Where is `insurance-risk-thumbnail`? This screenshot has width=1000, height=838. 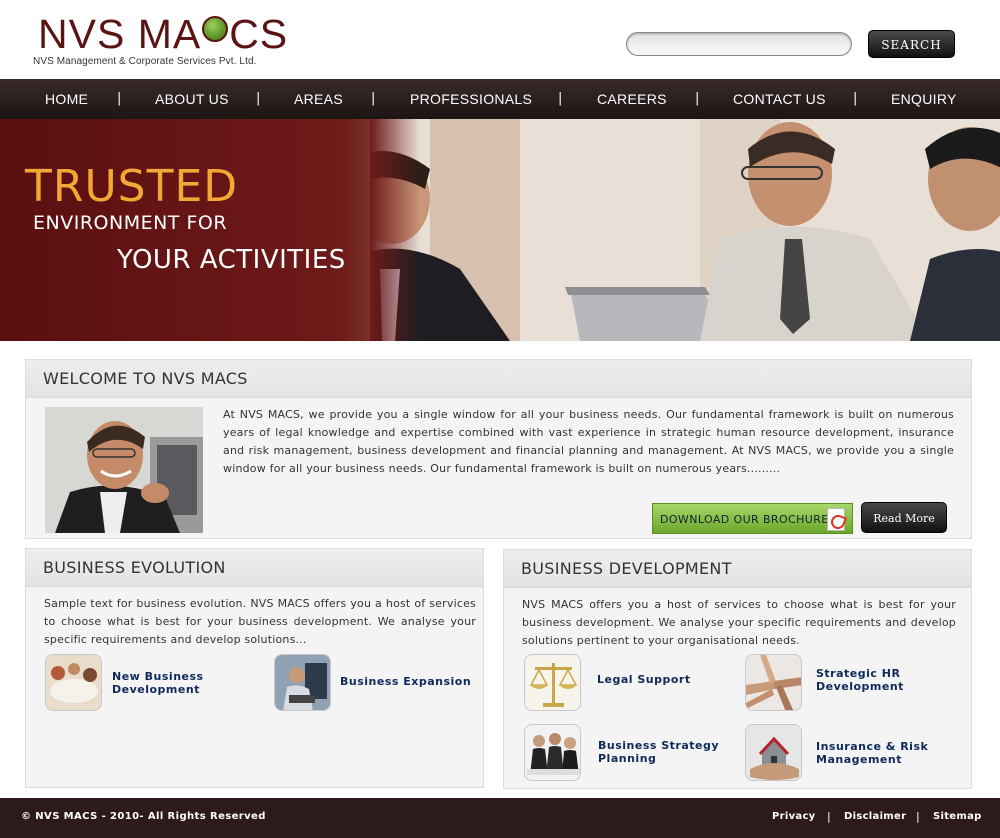
insurance-risk-thumbnail is located at coordinates (773, 752).